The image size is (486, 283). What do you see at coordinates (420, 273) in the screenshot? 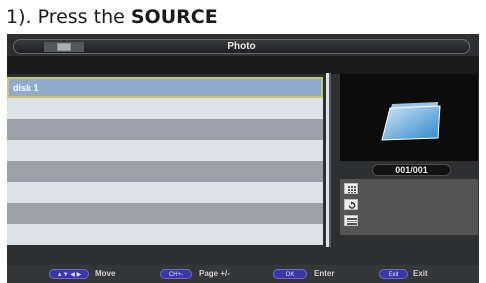
I see `exit-hint: Exit` at bounding box center [420, 273].